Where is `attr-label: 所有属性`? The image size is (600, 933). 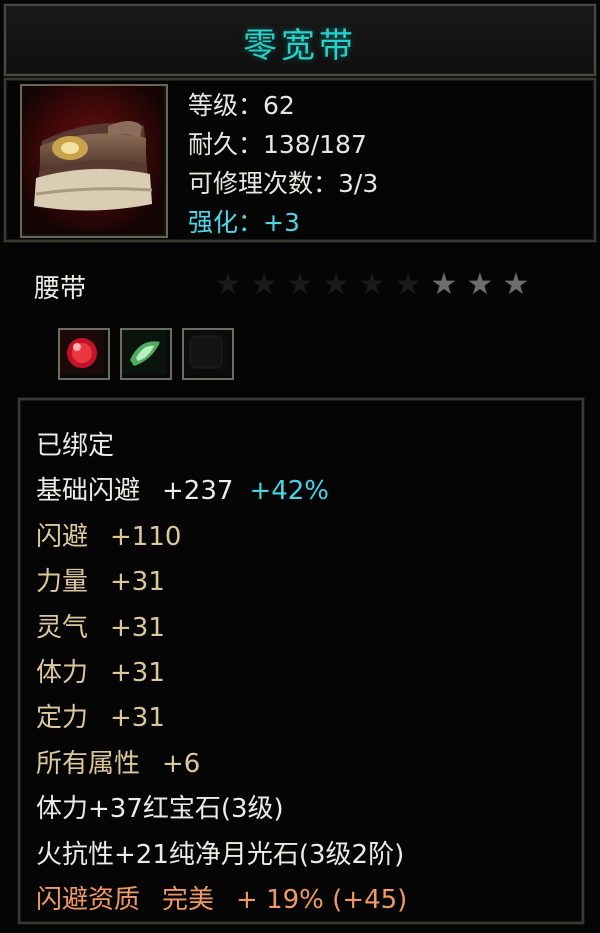 attr-label: 所有属性 is located at coordinates (88, 763).